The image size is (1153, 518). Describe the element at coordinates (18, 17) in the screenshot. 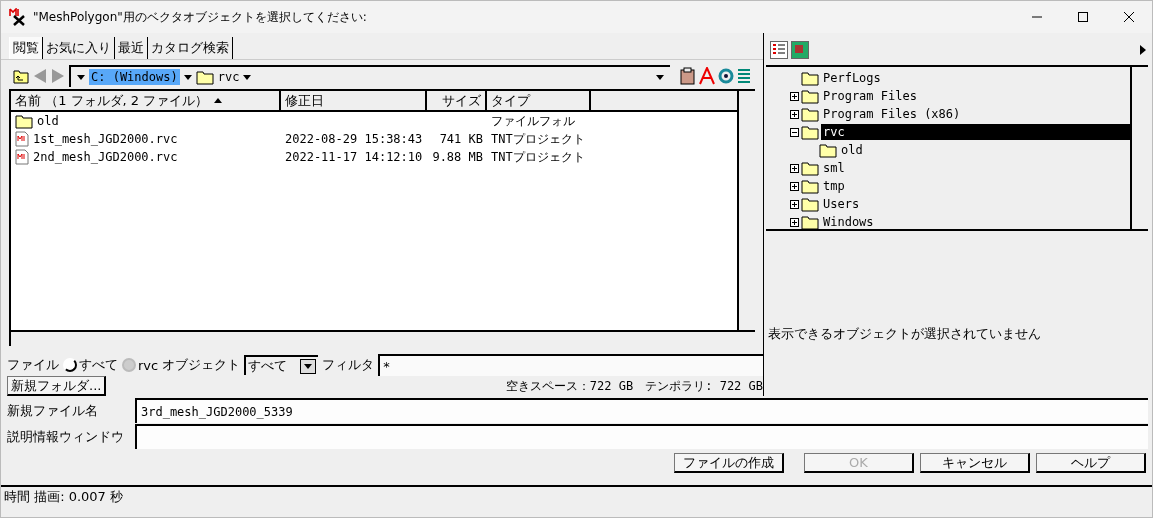

I see `app-logo-icon` at that location.